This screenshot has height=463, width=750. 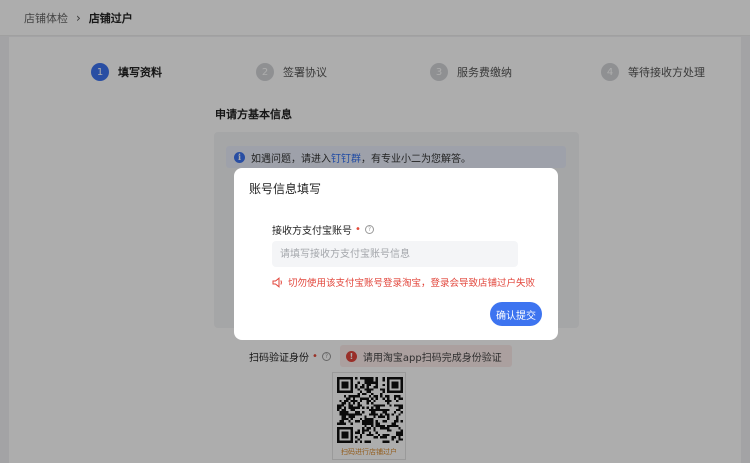 What do you see at coordinates (312, 231) in the screenshot?
I see `alipay-account-label-text: 接收方支付宝账号` at bounding box center [312, 231].